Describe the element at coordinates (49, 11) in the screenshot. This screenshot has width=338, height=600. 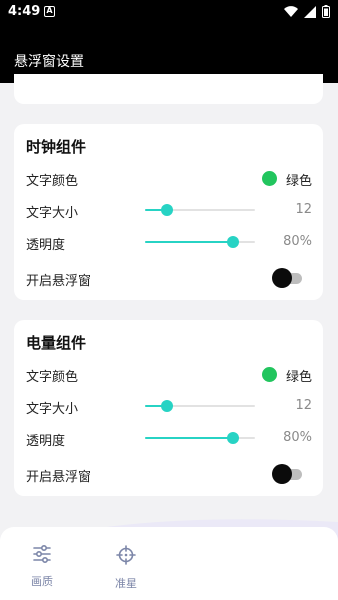
I see `notification-icon: A` at that location.